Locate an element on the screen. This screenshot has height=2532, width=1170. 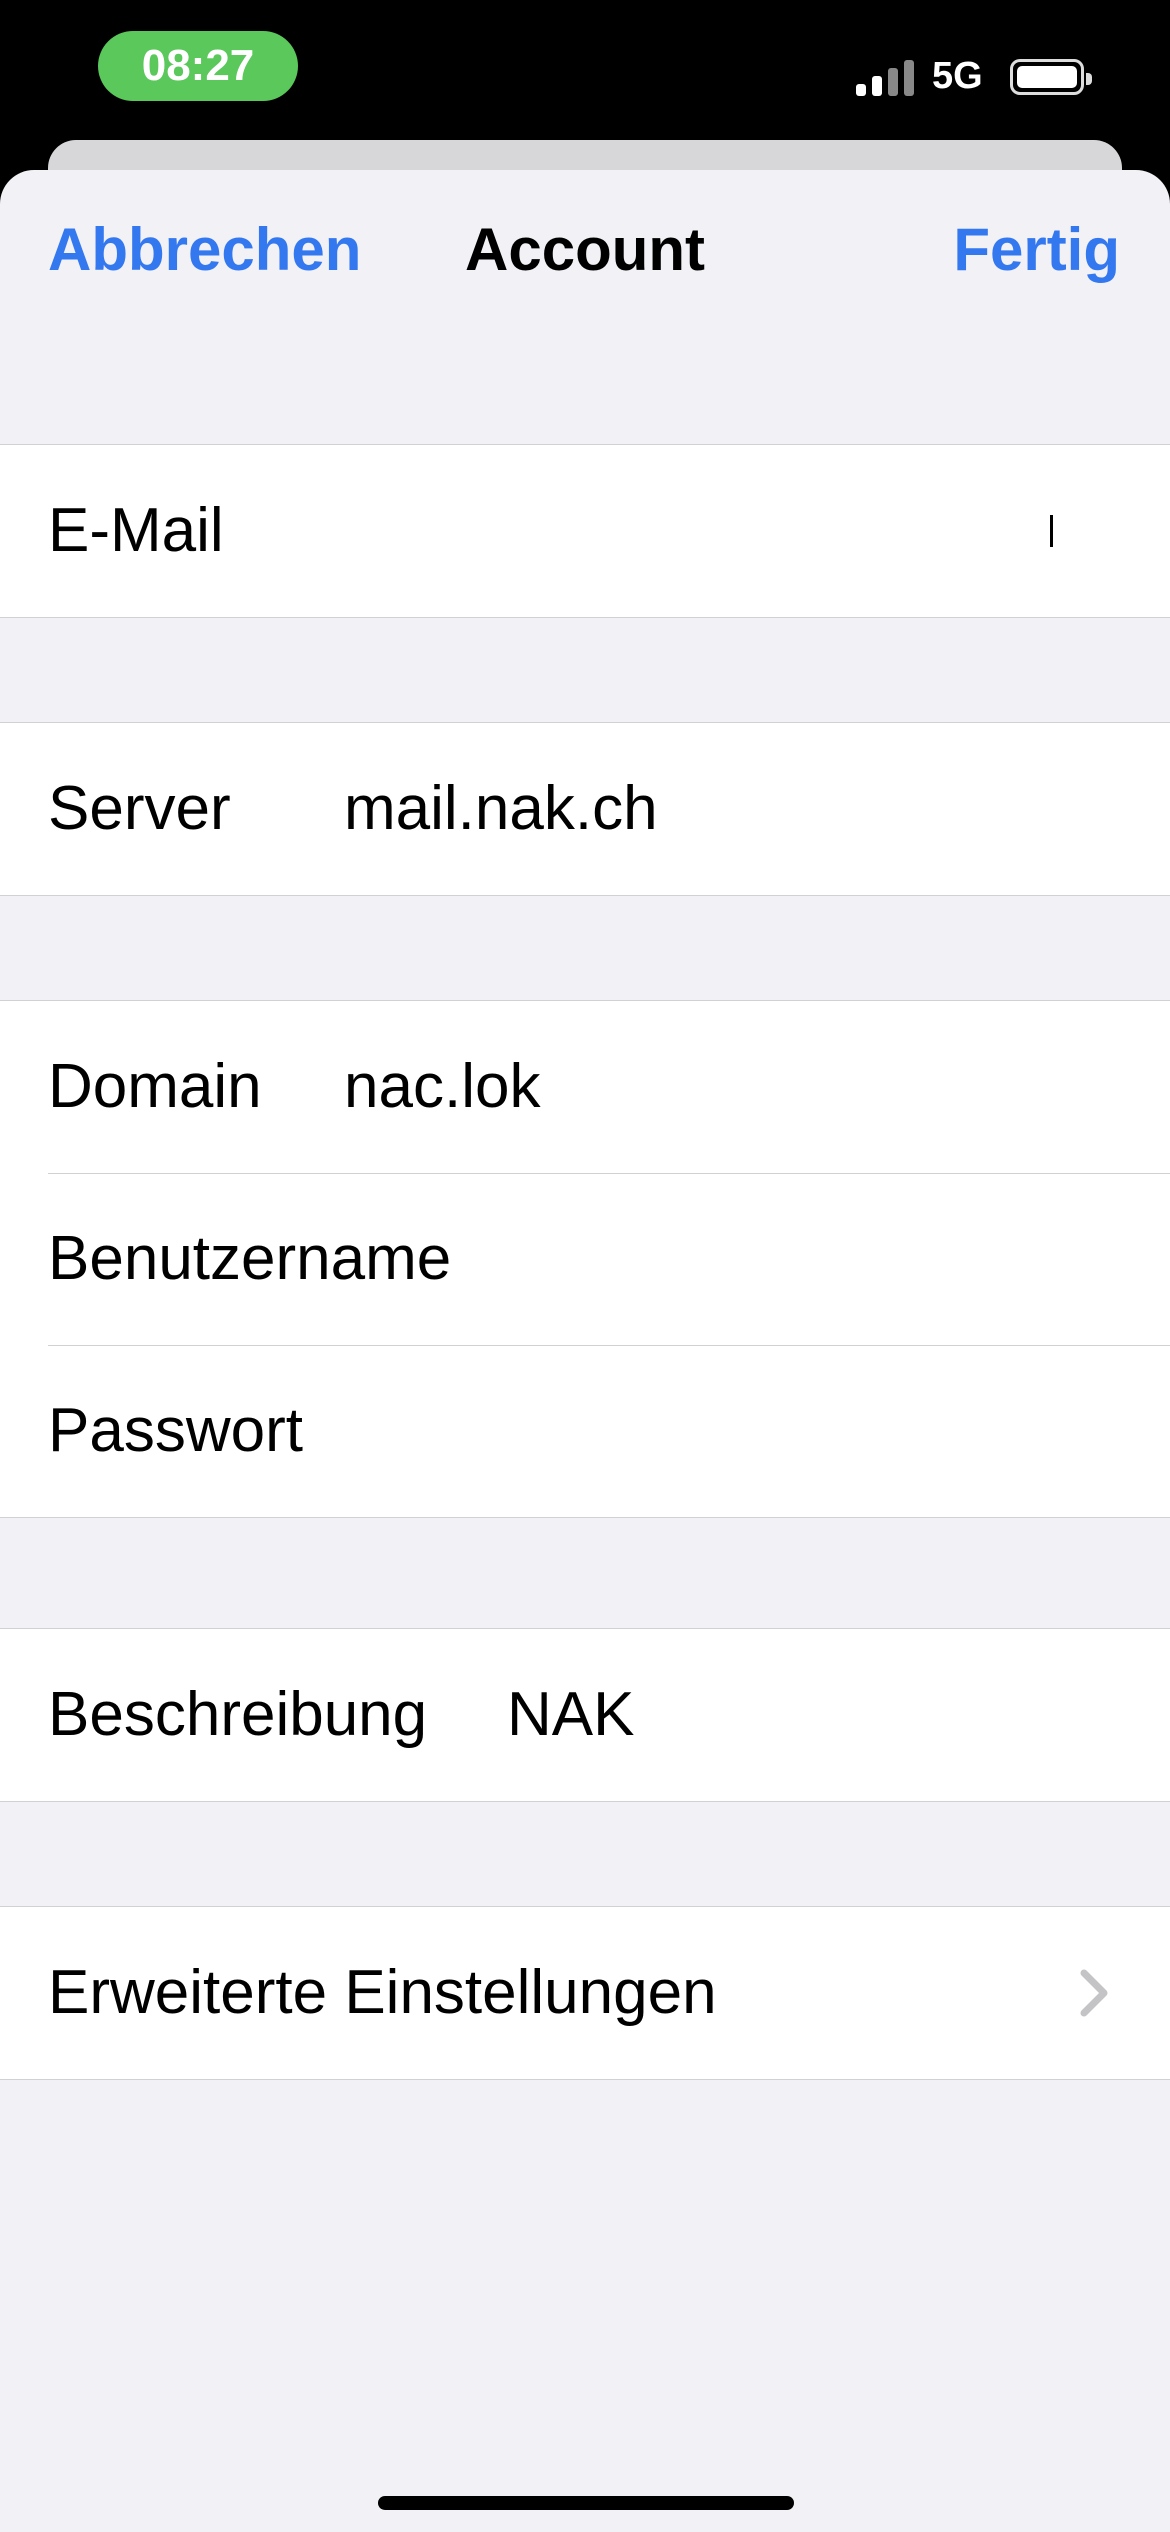
server-field: Server mail.nak.ch is located at coordinates (585, 809).